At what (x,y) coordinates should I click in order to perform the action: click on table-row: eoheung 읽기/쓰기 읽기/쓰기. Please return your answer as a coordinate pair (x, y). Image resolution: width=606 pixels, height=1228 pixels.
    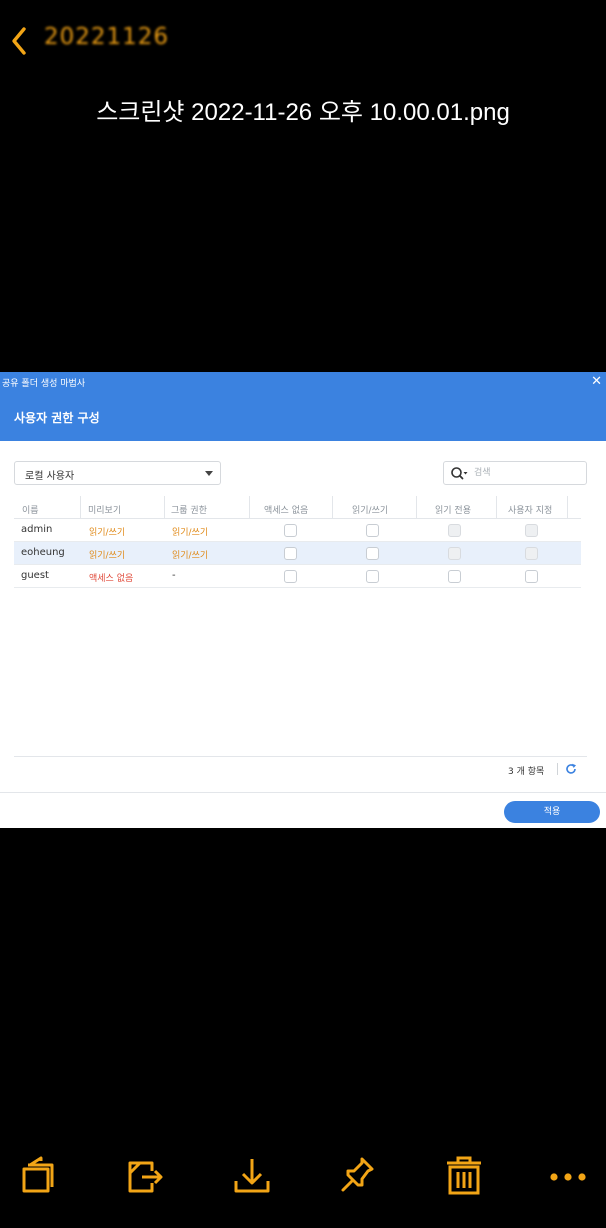
    Looking at the image, I should click on (297, 553).